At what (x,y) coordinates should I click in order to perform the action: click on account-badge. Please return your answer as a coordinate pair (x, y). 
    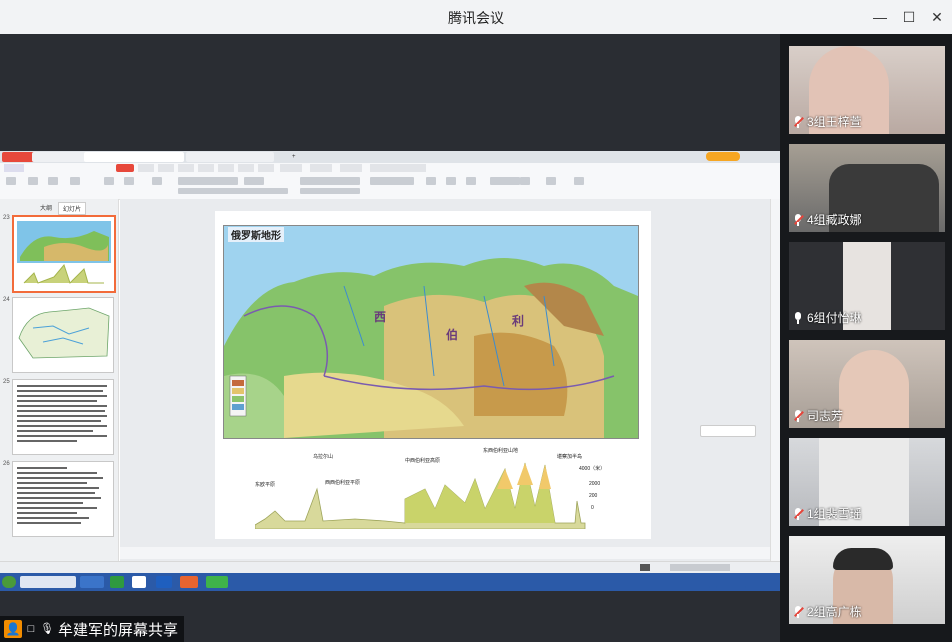
    Looking at the image, I should click on (723, 156).